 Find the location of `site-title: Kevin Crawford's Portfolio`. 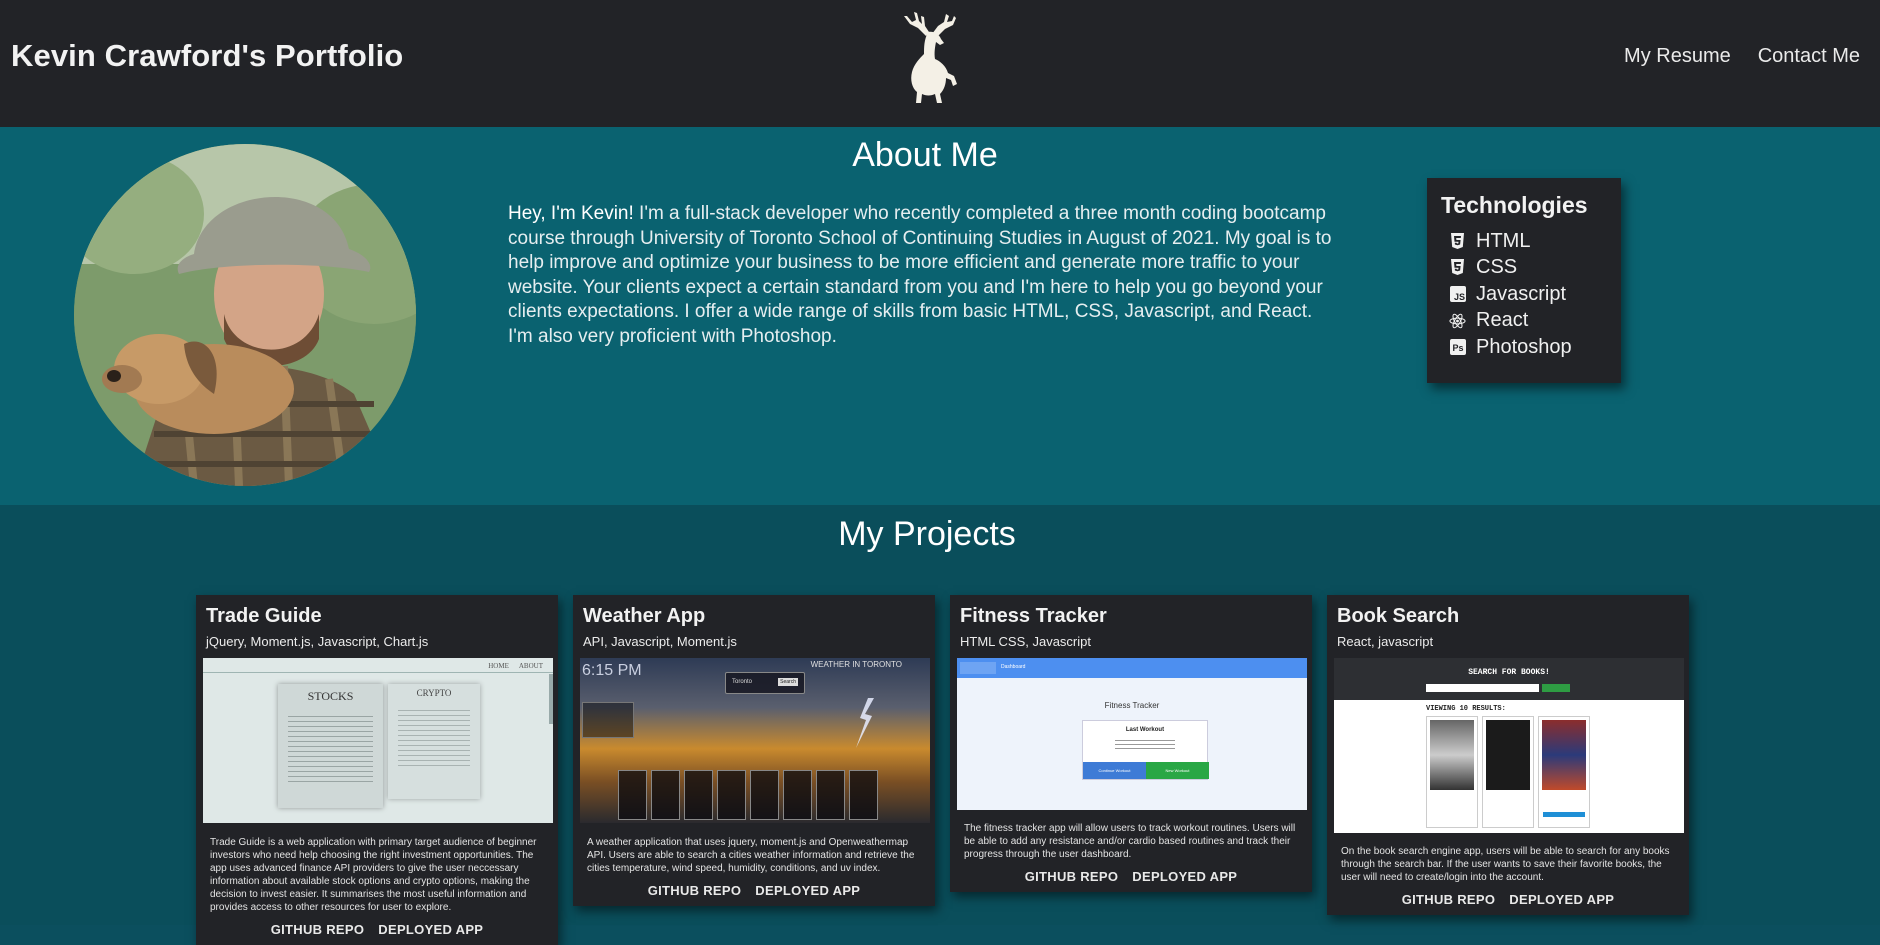

site-title: Kevin Crawford's Portfolio is located at coordinates (207, 56).